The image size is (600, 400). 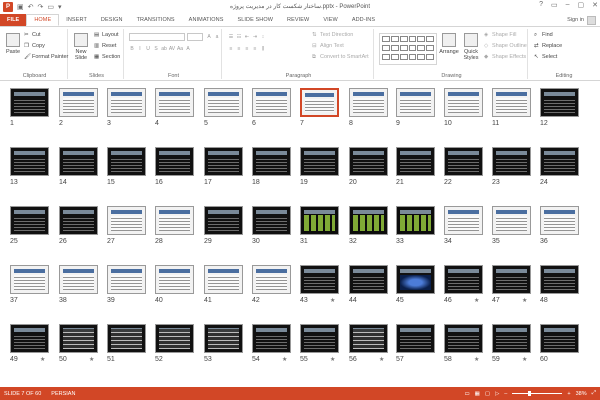 I want to click on layout-button: ▤ Layout, so click(x=106, y=35).